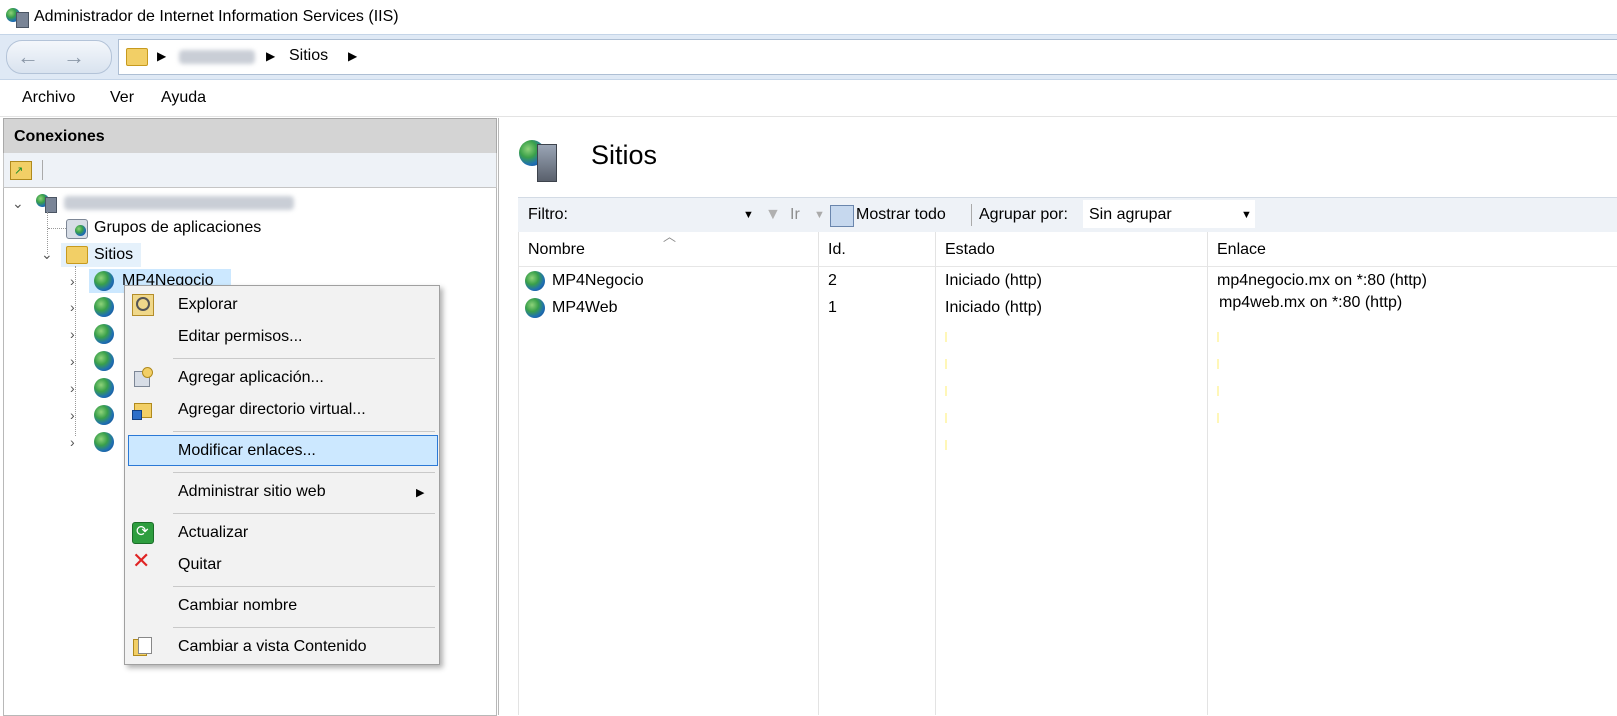  Describe the element at coordinates (142, 409) in the screenshot. I see `add-virtual-directory-icon` at that location.